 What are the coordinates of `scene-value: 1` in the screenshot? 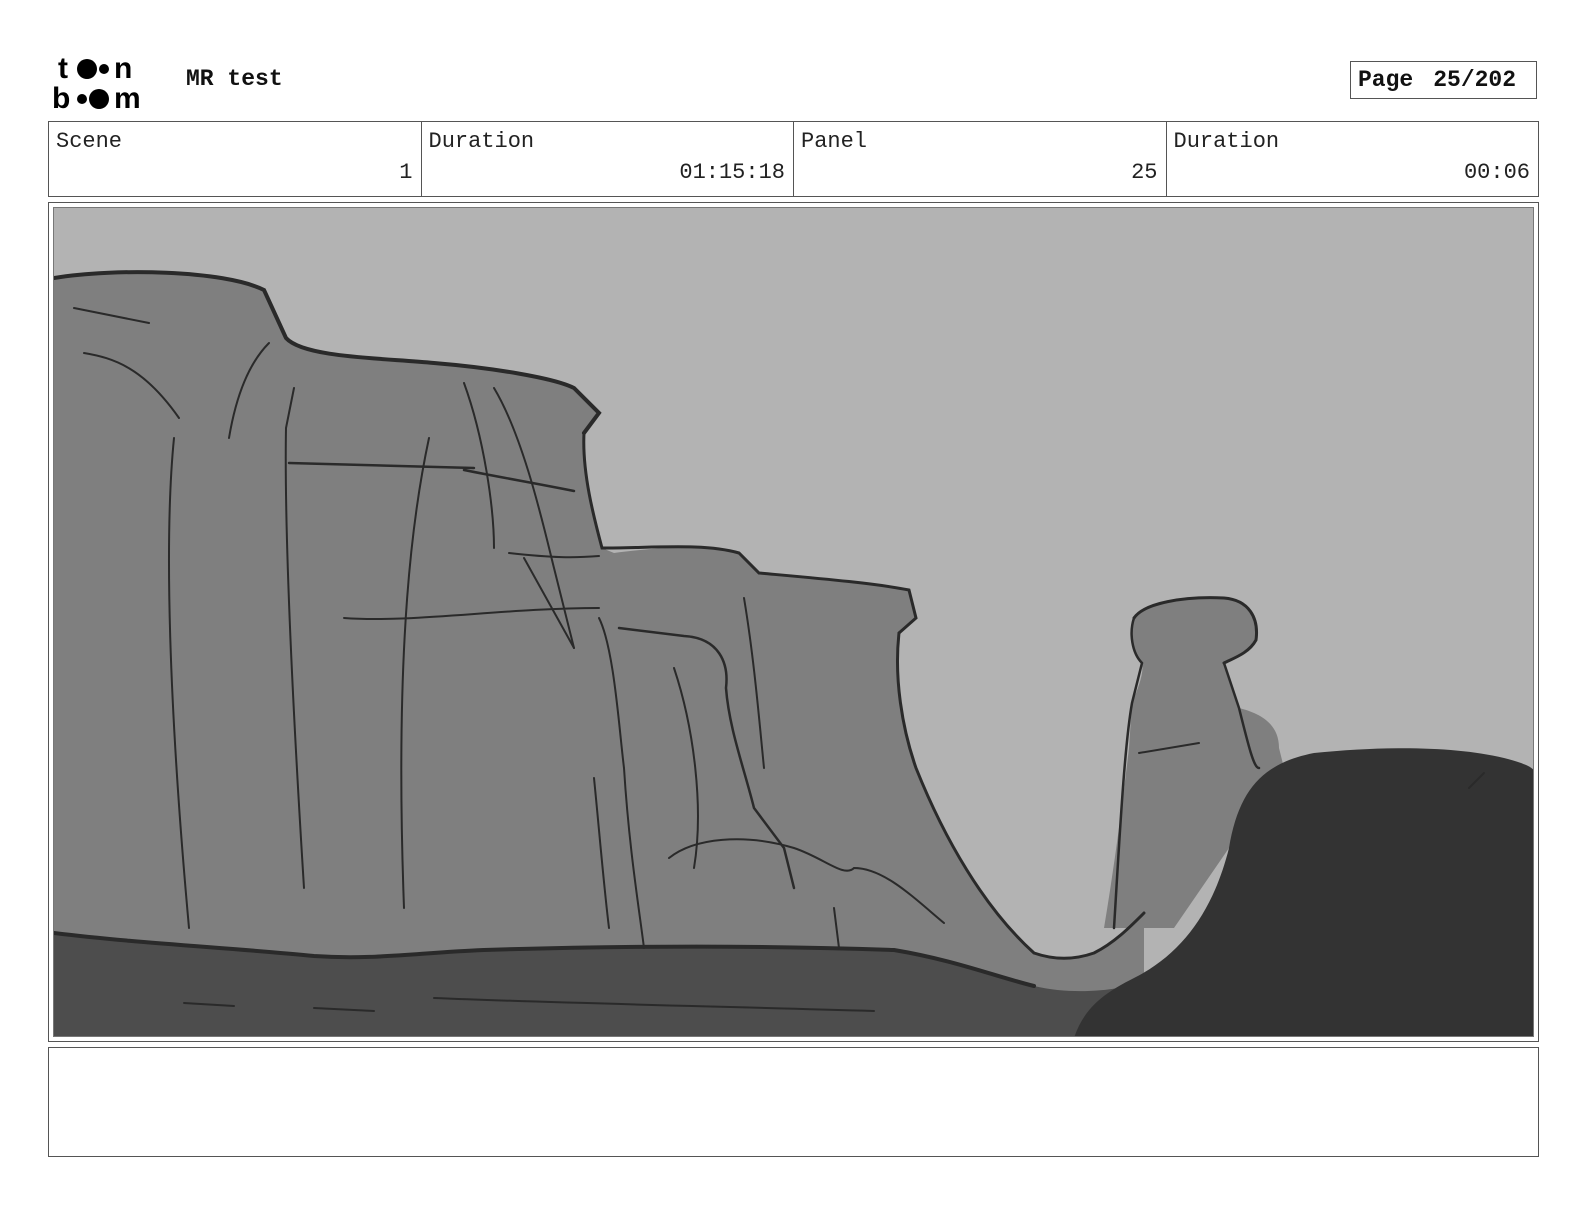 It's located at (406, 172).